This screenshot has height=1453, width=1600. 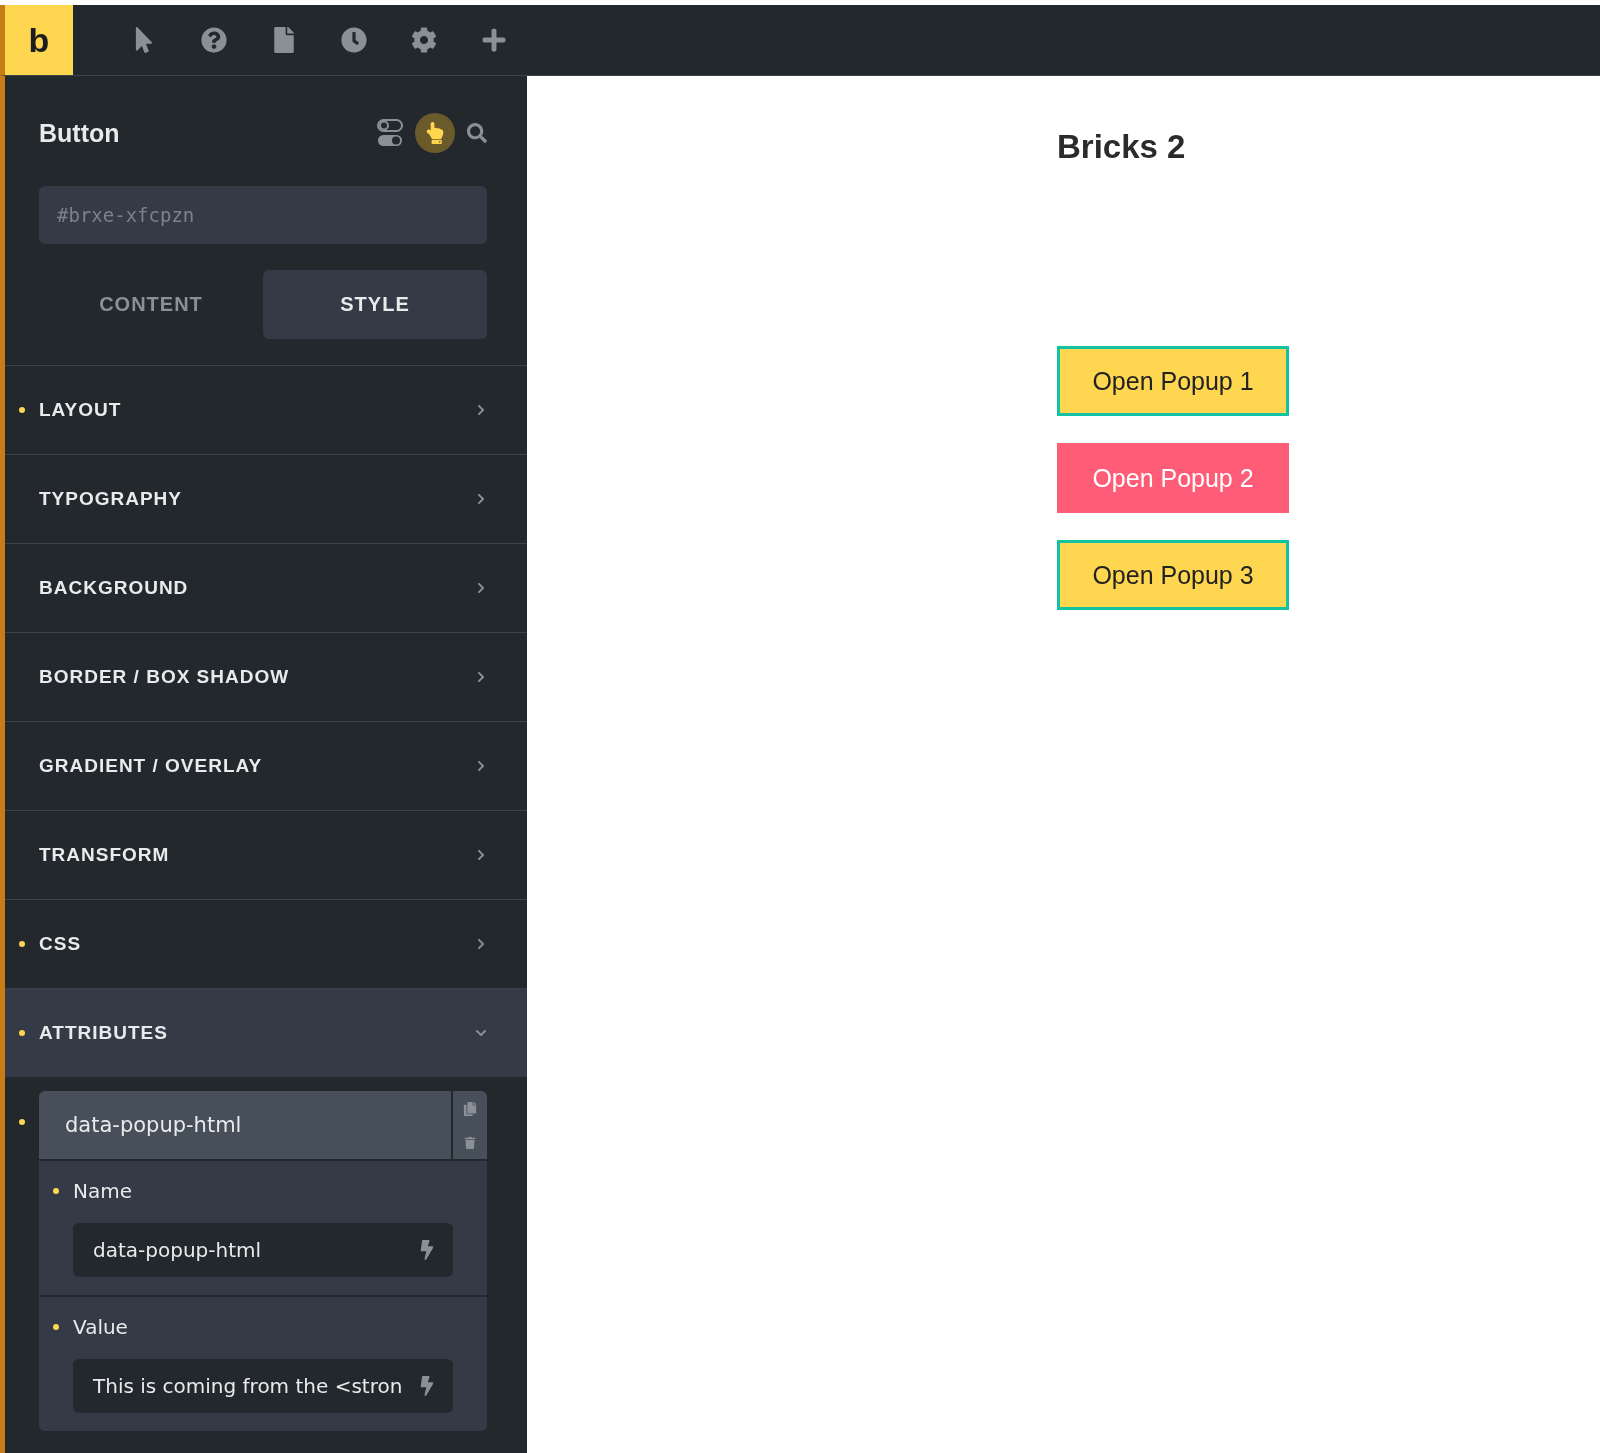 What do you see at coordinates (263, 1250) in the screenshot?
I see `text-field: data-popup-html` at bounding box center [263, 1250].